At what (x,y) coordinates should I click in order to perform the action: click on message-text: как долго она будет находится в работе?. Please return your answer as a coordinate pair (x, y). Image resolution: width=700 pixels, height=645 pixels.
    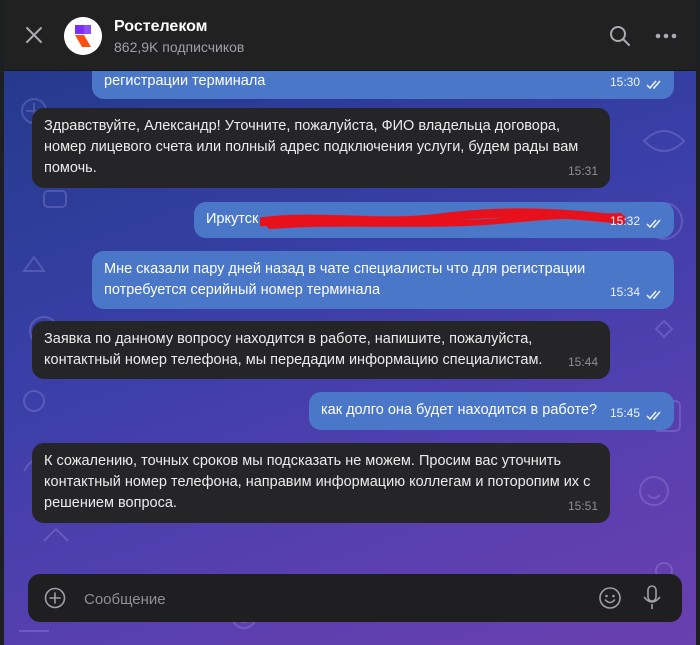
    Looking at the image, I should click on (459, 410).